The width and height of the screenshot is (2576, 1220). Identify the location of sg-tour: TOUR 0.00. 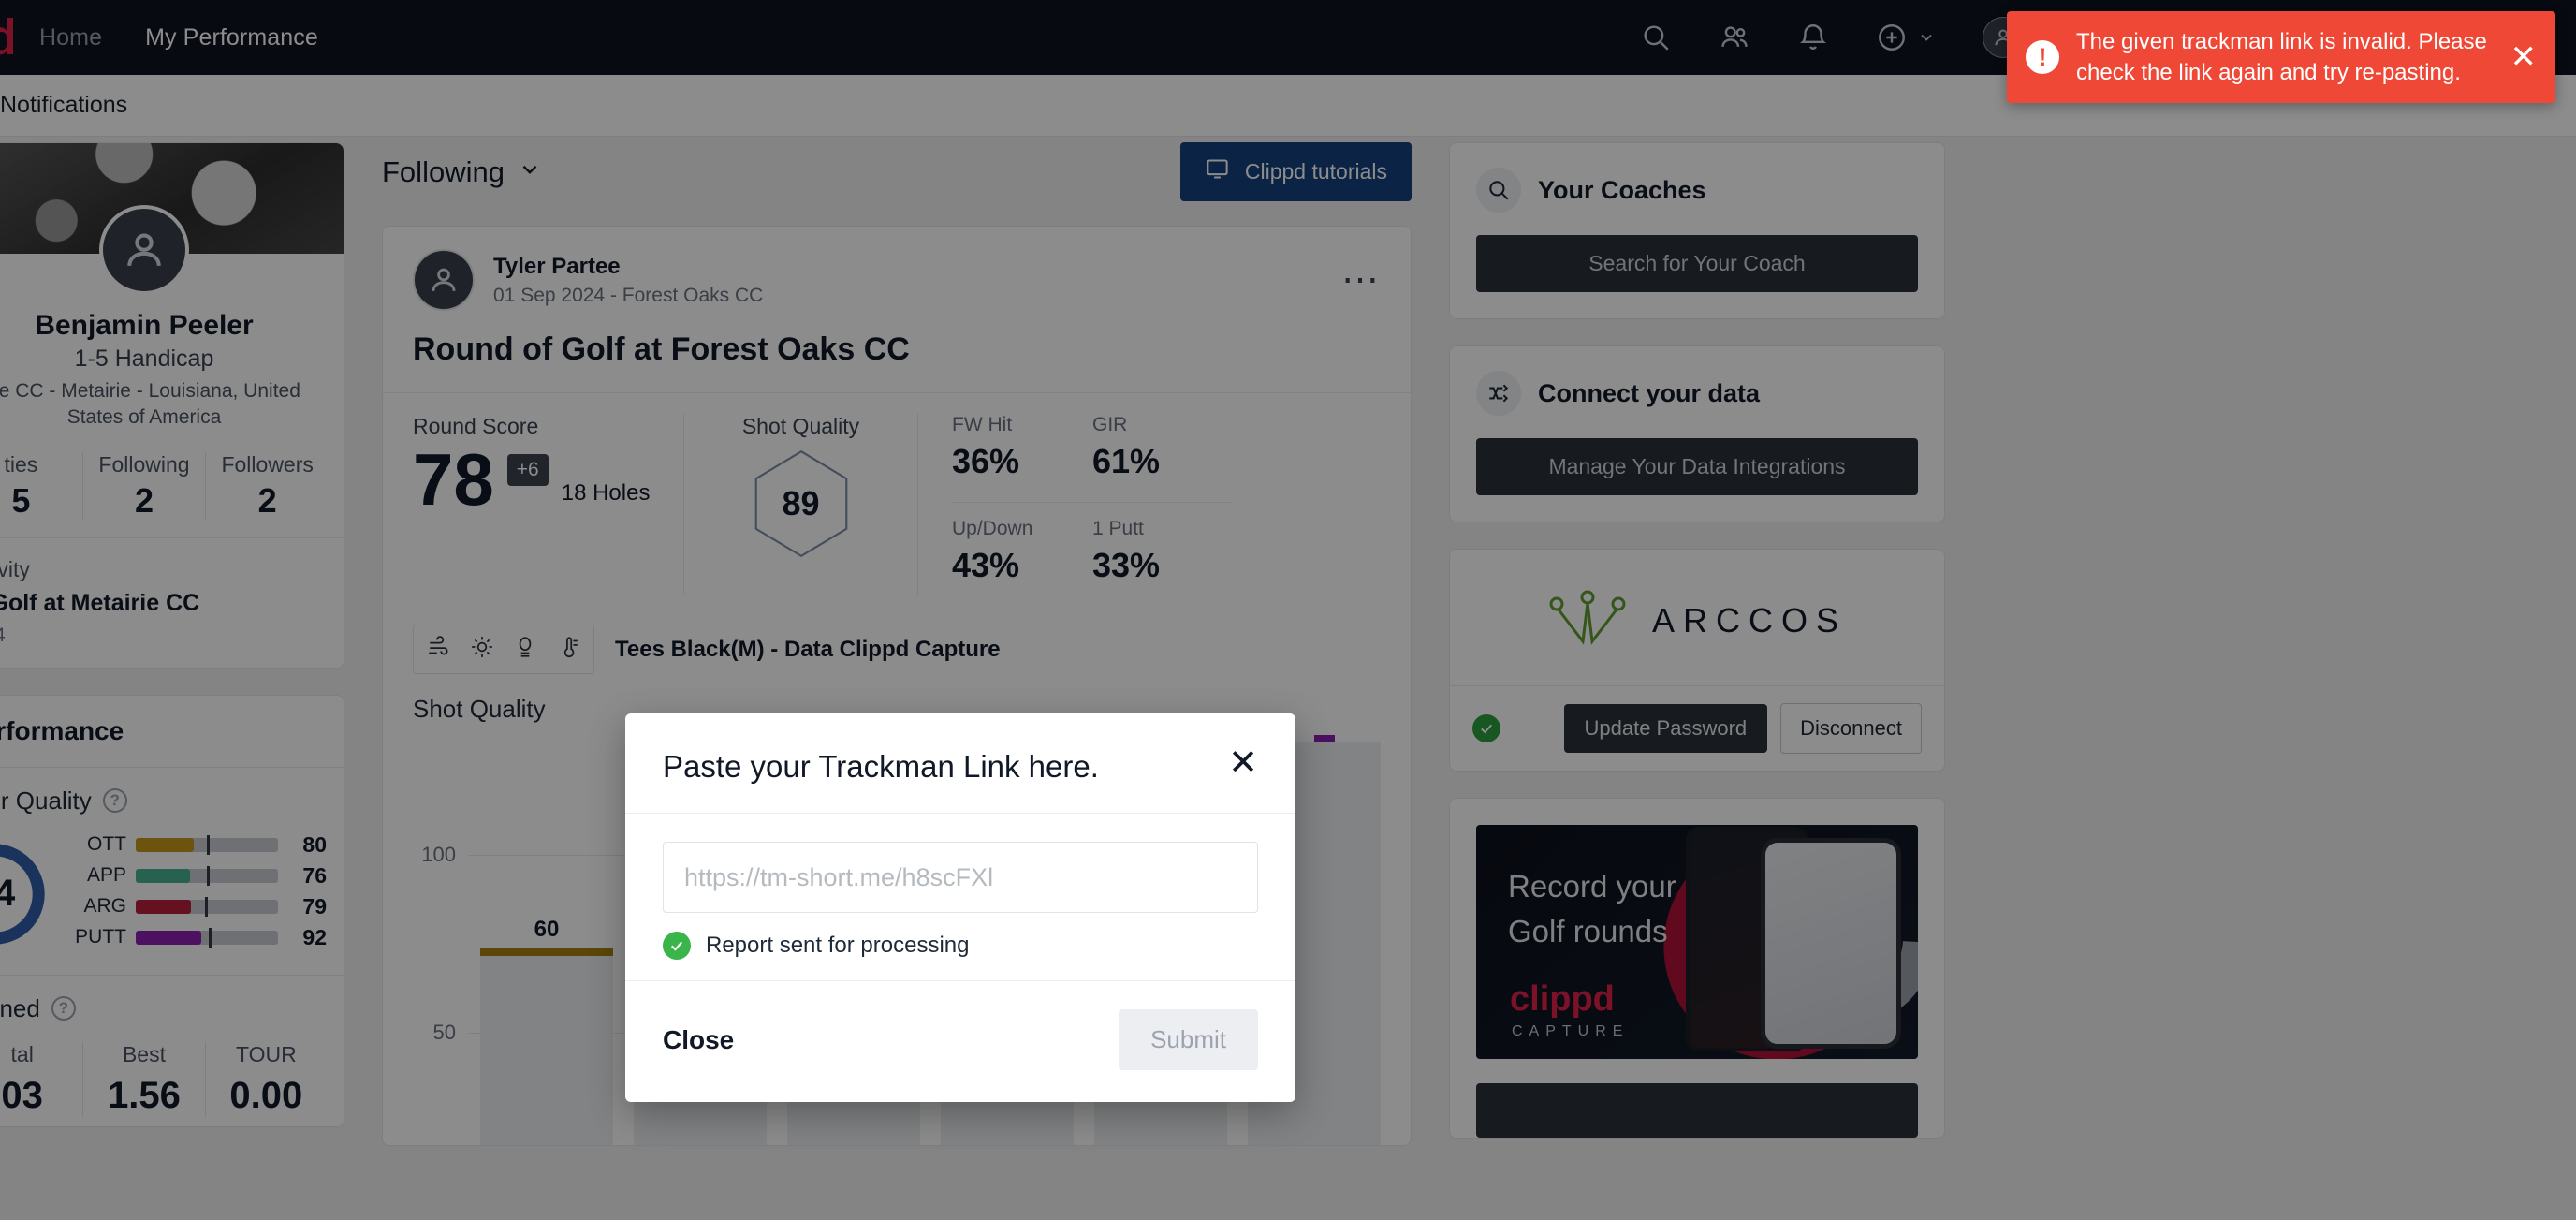
(265, 1079).